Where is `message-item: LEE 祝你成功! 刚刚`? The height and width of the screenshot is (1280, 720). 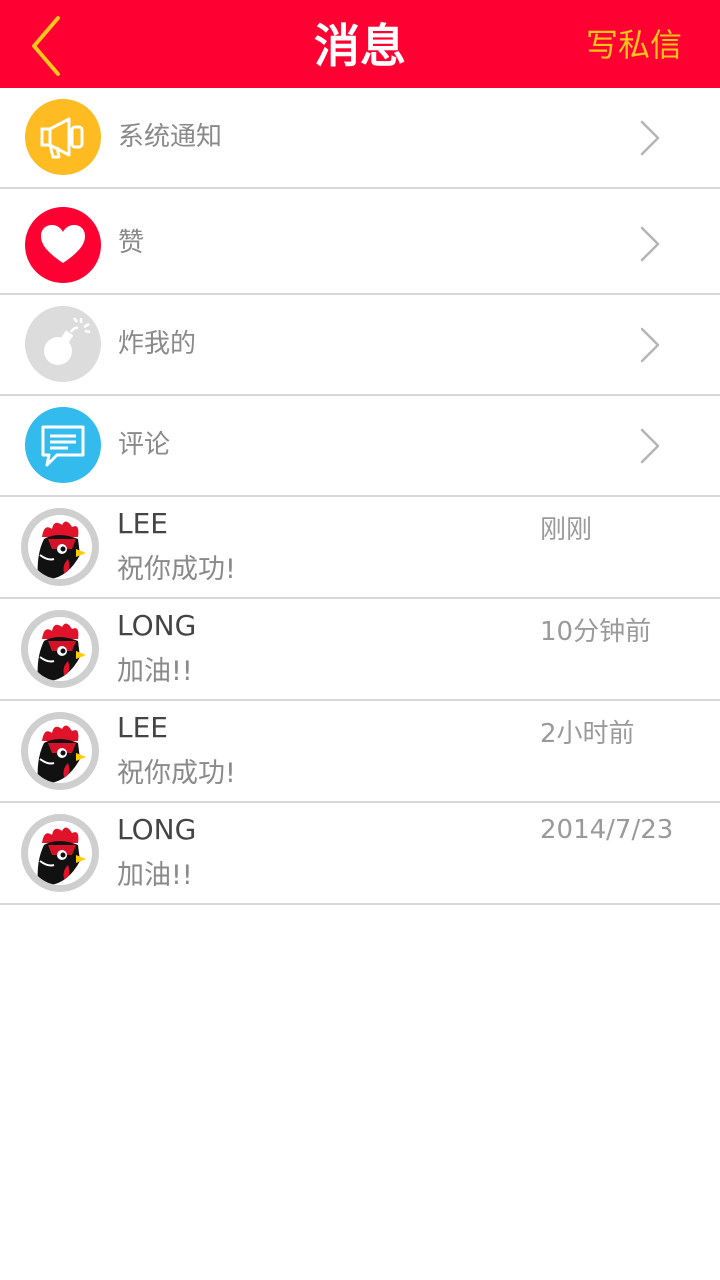
message-item: LEE 祝你成功! 刚刚 is located at coordinates (360, 548).